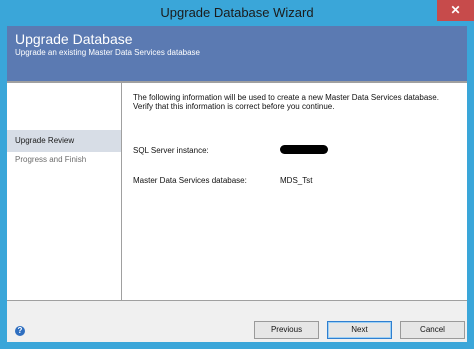 Image resolution: width=474 pixels, height=349 pixels. Describe the element at coordinates (237, 321) in the screenshot. I see `wizard-footer` at that location.